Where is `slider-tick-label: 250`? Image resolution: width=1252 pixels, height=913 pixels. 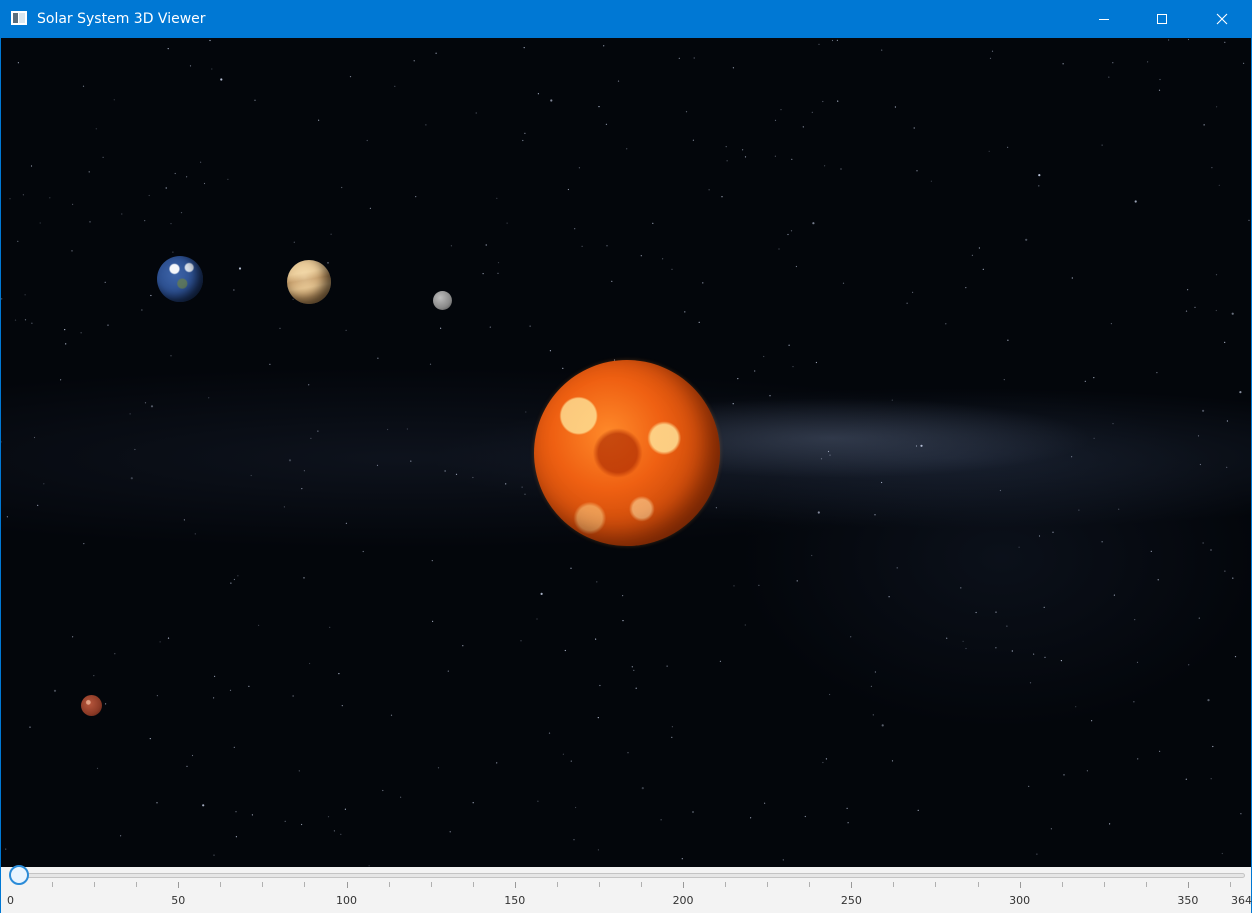
slider-tick-label: 250 is located at coordinates (851, 900).